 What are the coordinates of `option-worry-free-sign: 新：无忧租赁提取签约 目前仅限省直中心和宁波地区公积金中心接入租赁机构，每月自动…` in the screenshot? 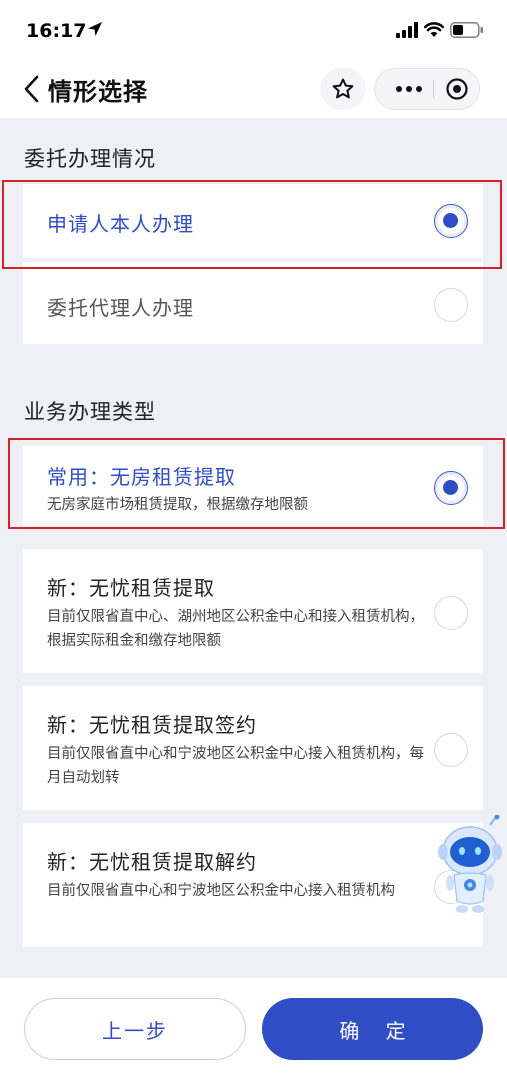 It's located at (253, 748).